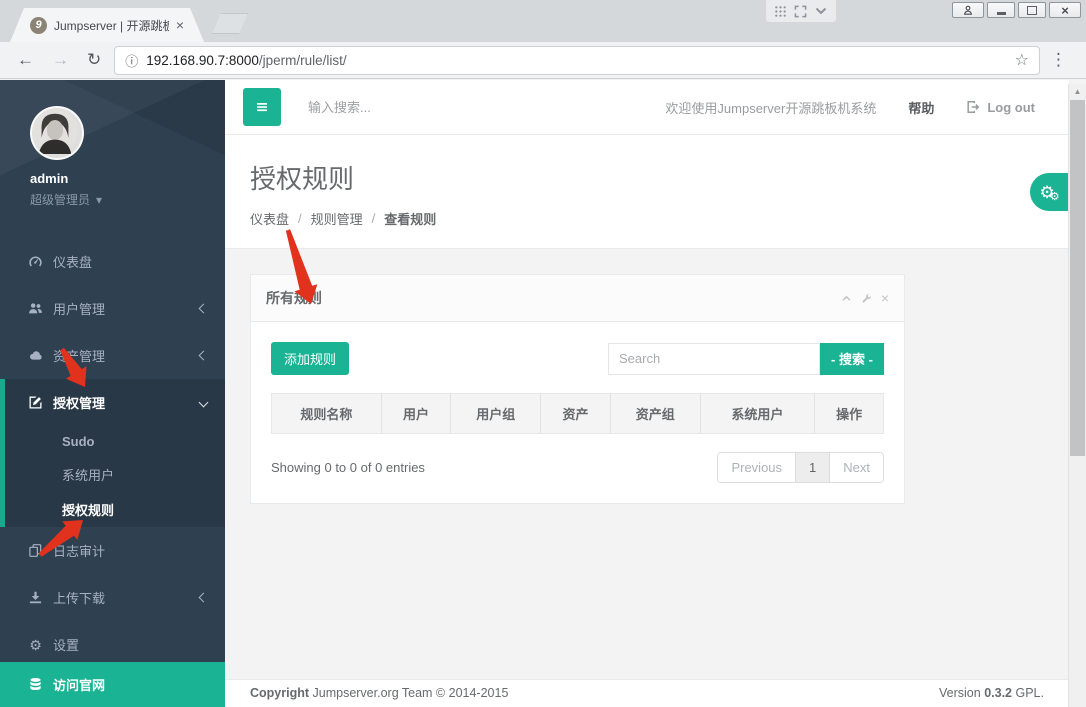 This screenshot has height=707, width=1086. What do you see at coordinates (577, 60) in the screenshot?
I see `address-bar: ⓘ 192.168.90.7:8000 /jperm/rule/list/ ☆` at bounding box center [577, 60].